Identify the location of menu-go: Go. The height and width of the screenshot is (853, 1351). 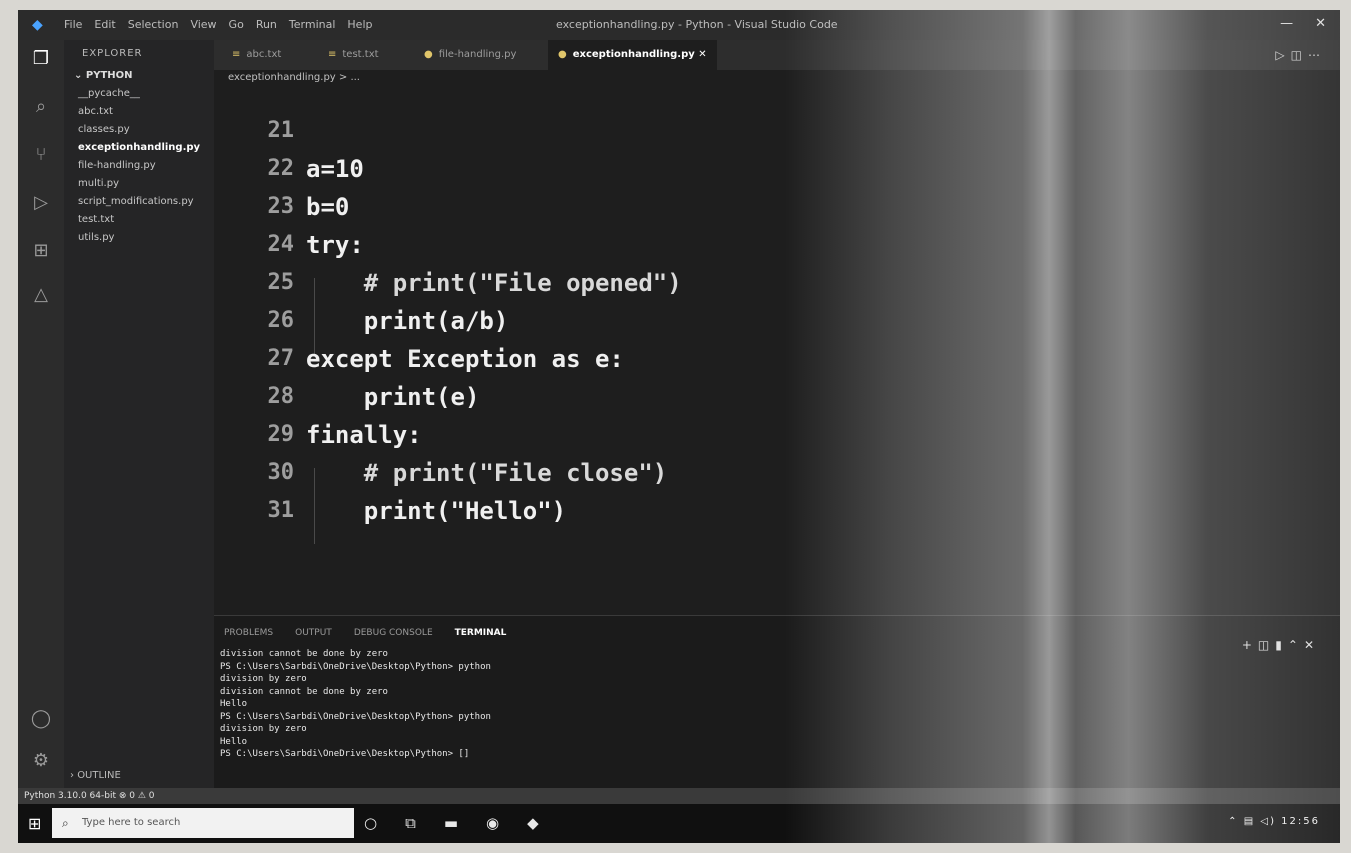
(236, 24).